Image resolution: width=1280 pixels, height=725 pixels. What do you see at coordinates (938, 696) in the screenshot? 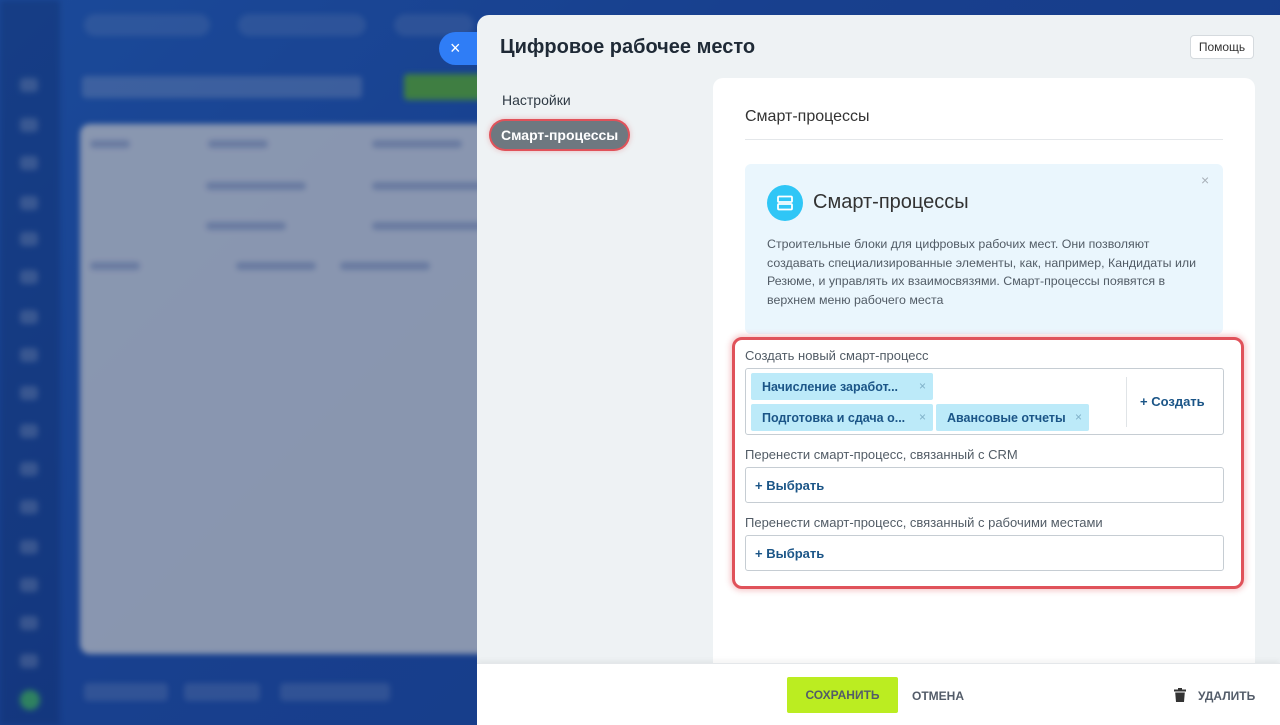
I see `cancel-button: ОТМЕНА` at bounding box center [938, 696].